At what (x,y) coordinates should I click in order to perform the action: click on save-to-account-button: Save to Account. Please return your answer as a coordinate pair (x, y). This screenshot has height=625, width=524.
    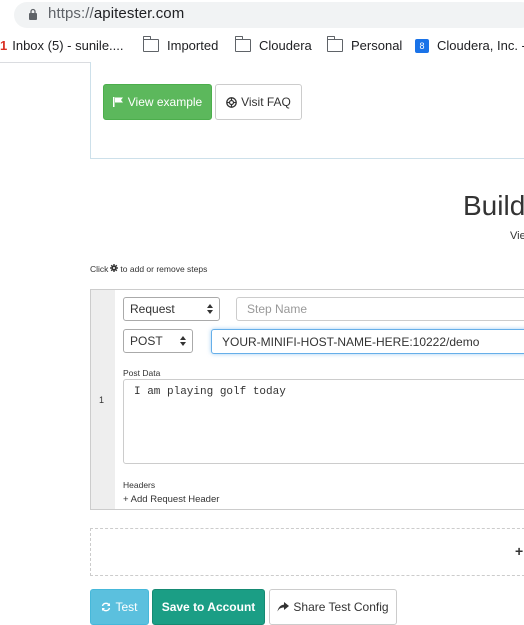
    Looking at the image, I should click on (208, 607).